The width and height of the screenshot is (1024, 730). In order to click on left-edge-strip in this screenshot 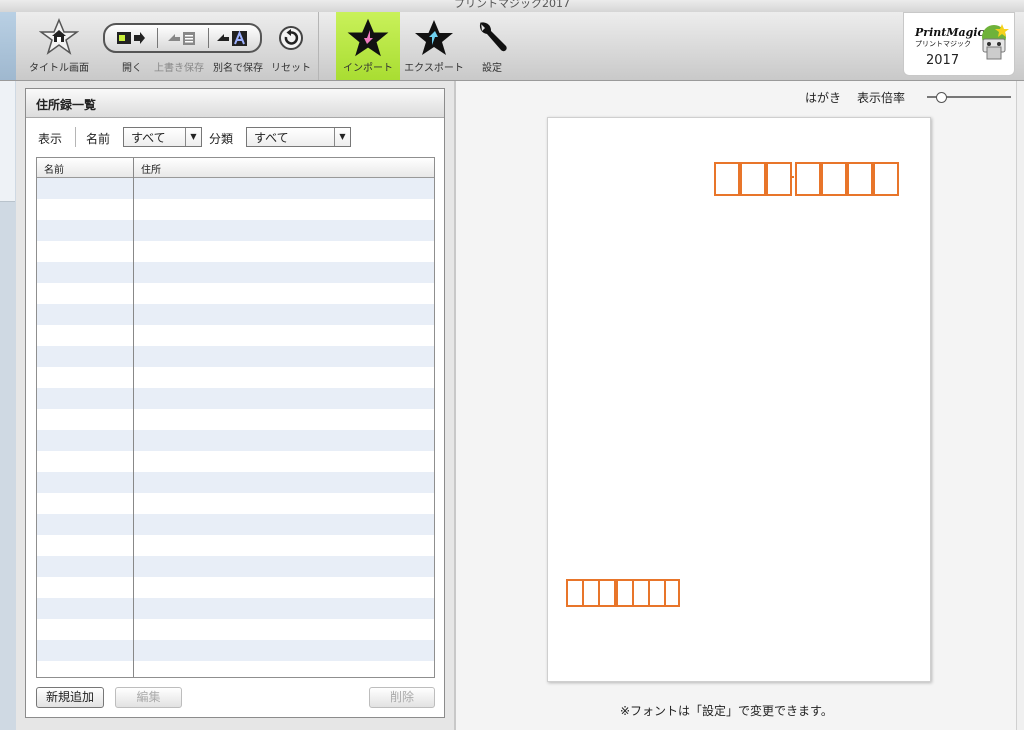, I will do `click(8, 405)`.